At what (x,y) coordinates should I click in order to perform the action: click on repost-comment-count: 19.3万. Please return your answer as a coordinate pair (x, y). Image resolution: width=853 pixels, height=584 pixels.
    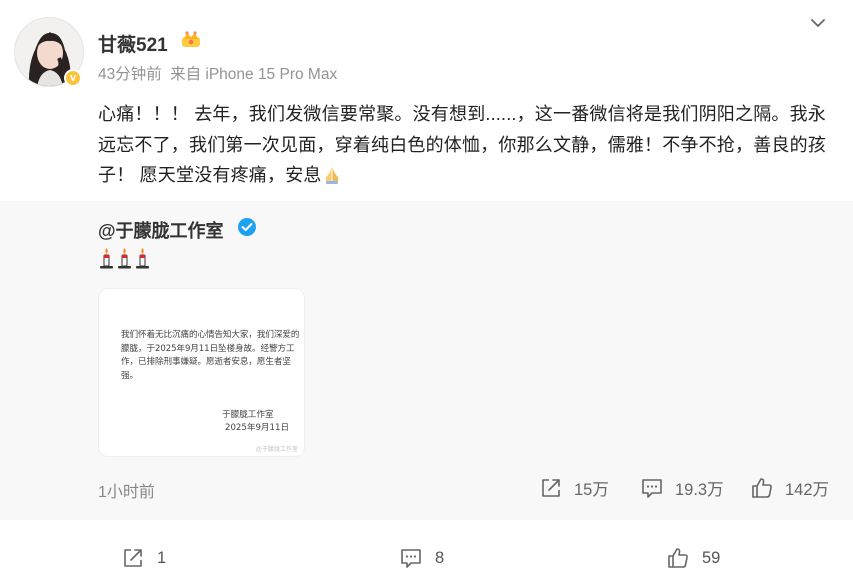
    Looking at the image, I should click on (699, 490).